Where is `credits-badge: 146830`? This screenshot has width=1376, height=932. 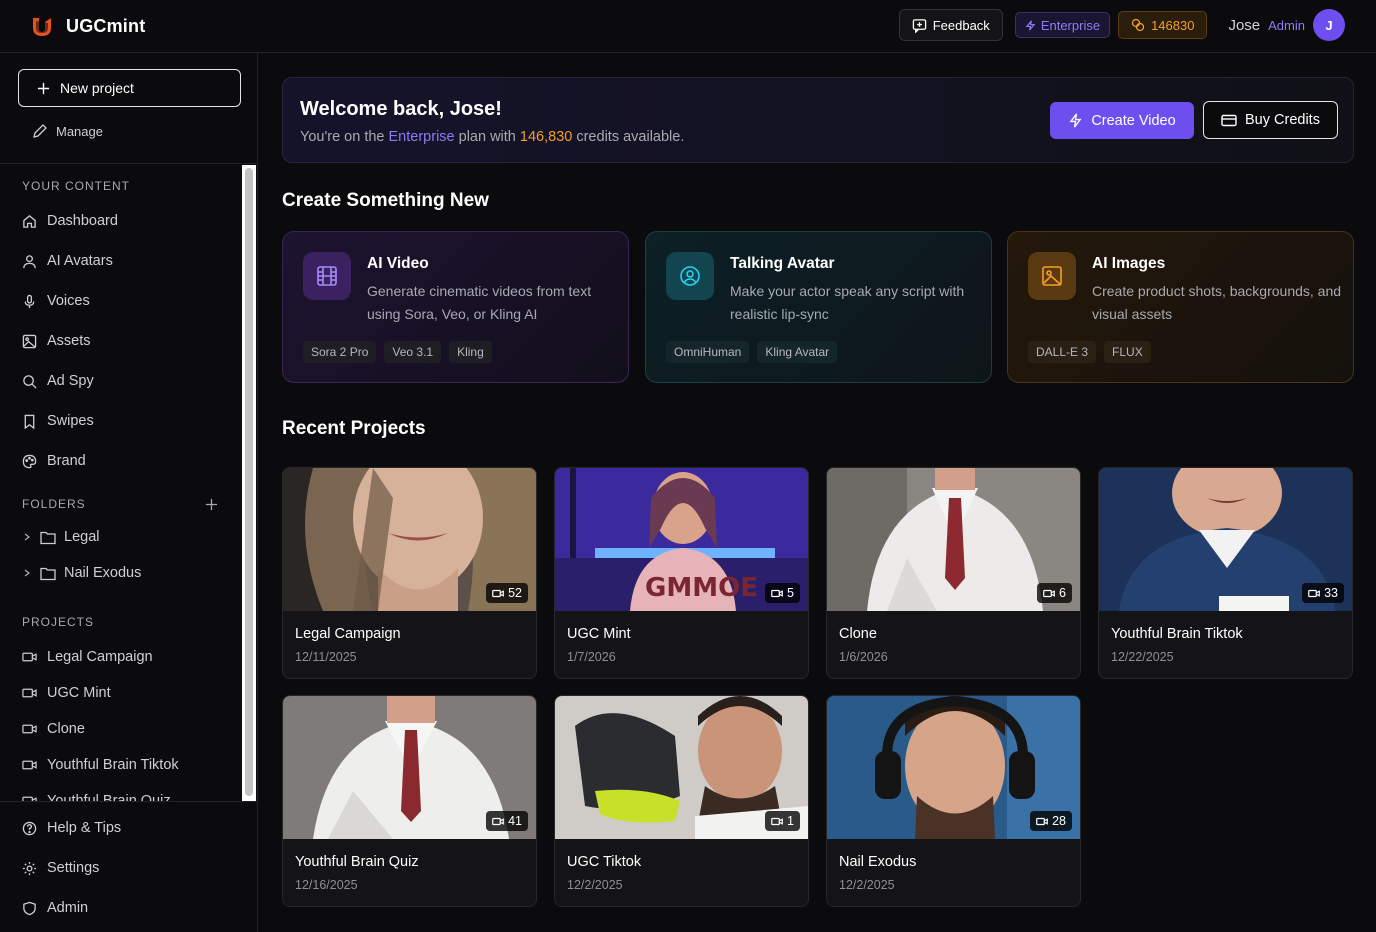 credits-badge: 146830 is located at coordinates (1163, 25).